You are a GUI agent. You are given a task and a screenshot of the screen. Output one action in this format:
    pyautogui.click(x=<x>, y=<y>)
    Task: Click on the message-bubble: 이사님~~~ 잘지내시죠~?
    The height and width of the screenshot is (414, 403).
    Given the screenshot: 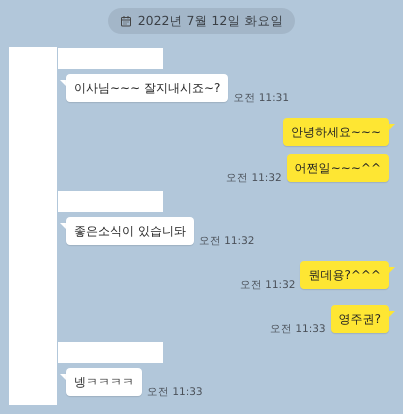 What is the action you would take?
    pyautogui.click(x=147, y=88)
    